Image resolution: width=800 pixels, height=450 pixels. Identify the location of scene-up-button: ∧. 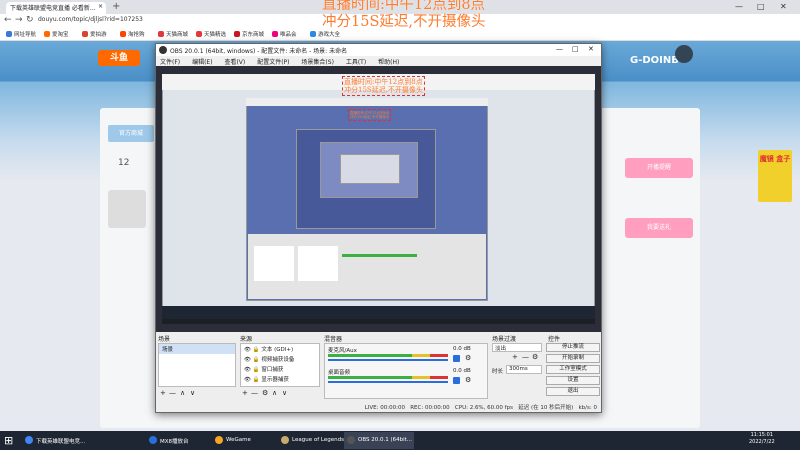
(182, 393).